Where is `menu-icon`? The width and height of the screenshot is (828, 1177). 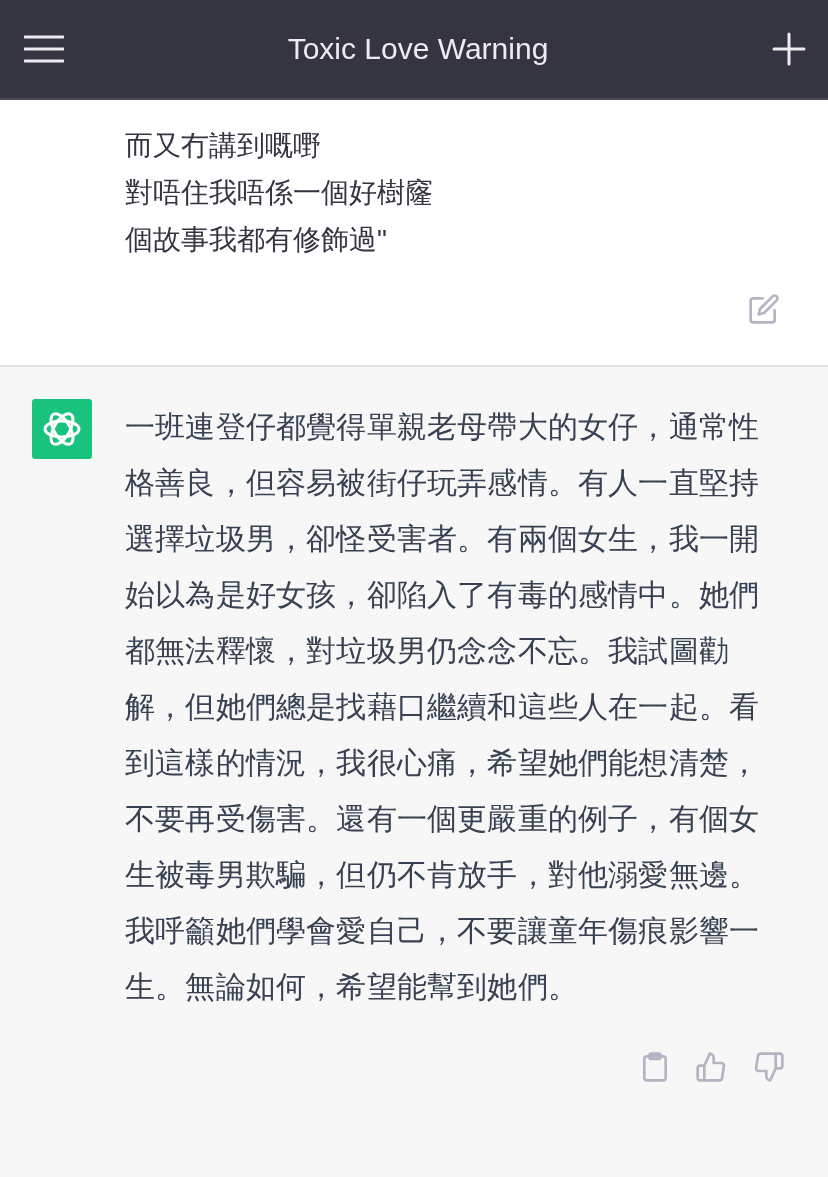 menu-icon is located at coordinates (44, 49).